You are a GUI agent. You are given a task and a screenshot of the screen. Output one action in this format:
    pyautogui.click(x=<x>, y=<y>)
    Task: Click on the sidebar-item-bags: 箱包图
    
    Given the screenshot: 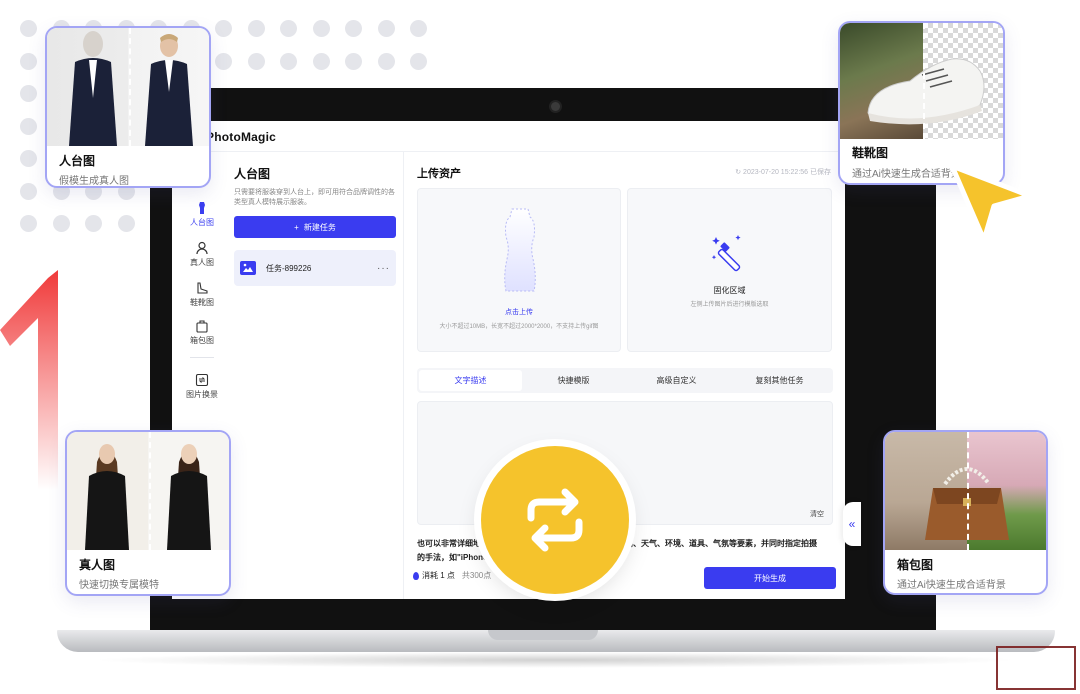 What is the action you would take?
    pyautogui.click(x=202, y=332)
    